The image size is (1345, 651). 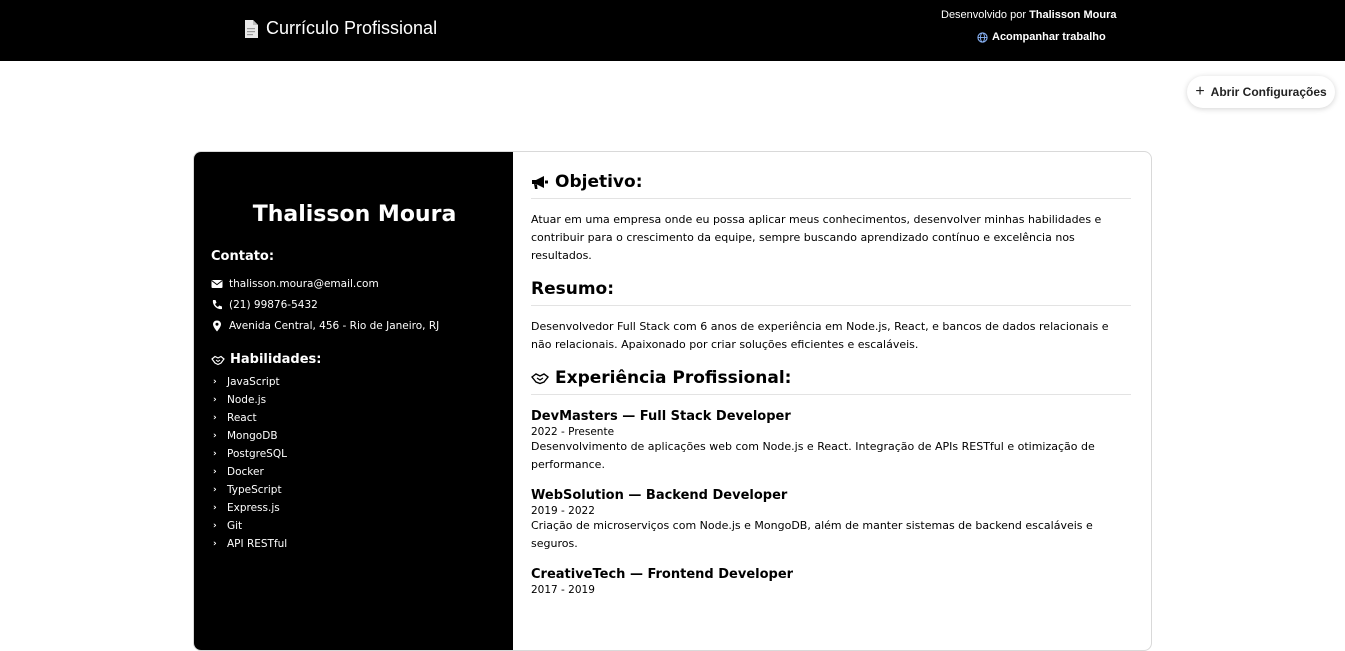 What do you see at coordinates (354, 526) in the screenshot?
I see `skill-item: › Git` at bounding box center [354, 526].